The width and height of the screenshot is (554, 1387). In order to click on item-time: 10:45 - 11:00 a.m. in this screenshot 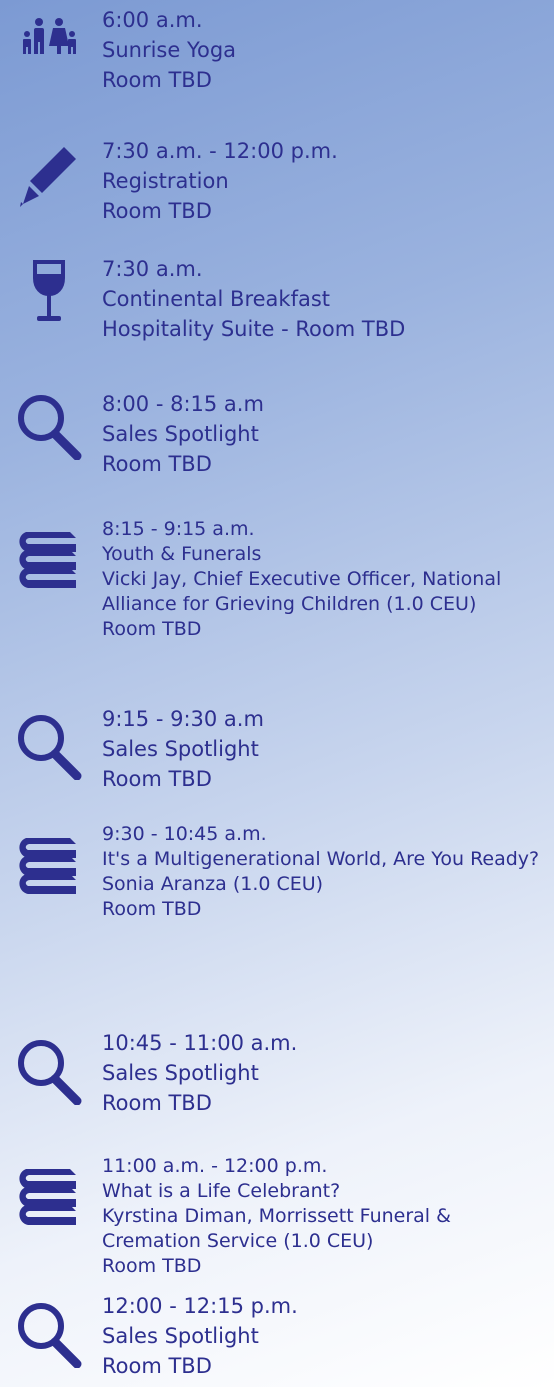, I will do `click(200, 1043)`.